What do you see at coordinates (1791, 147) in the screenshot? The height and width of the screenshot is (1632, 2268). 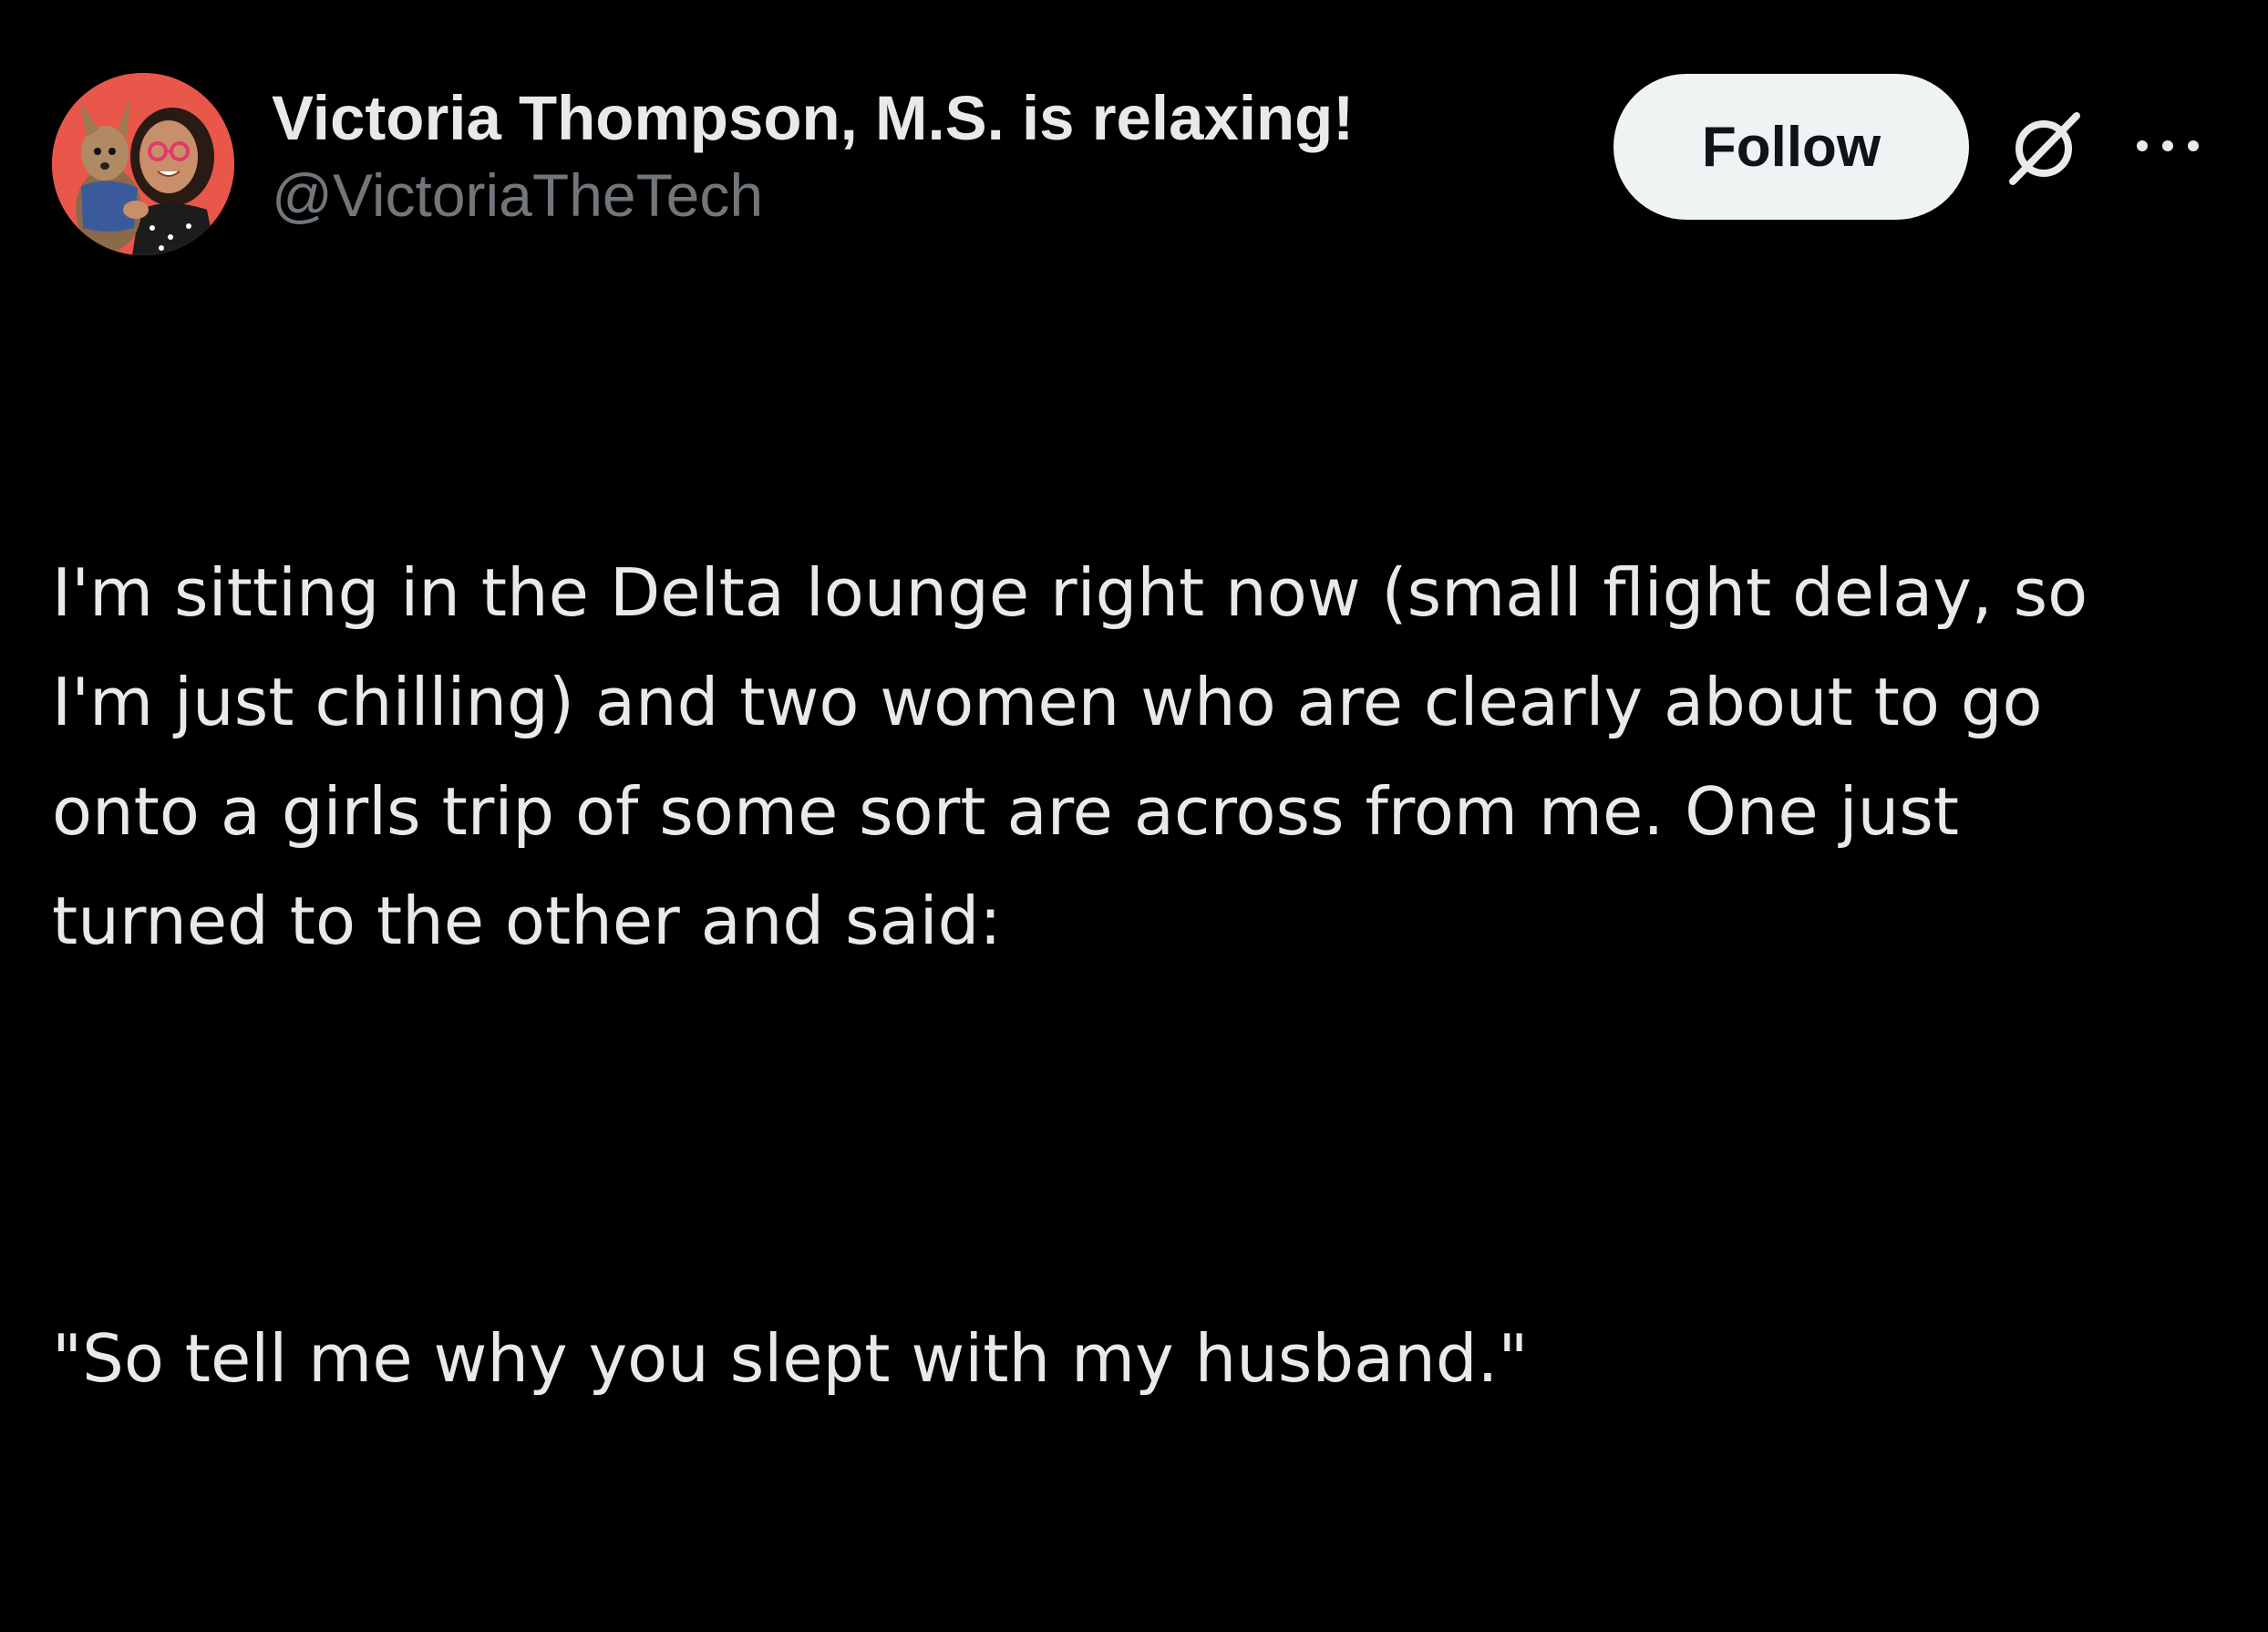 I see `follow-button: Follow` at bounding box center [1791, 147].